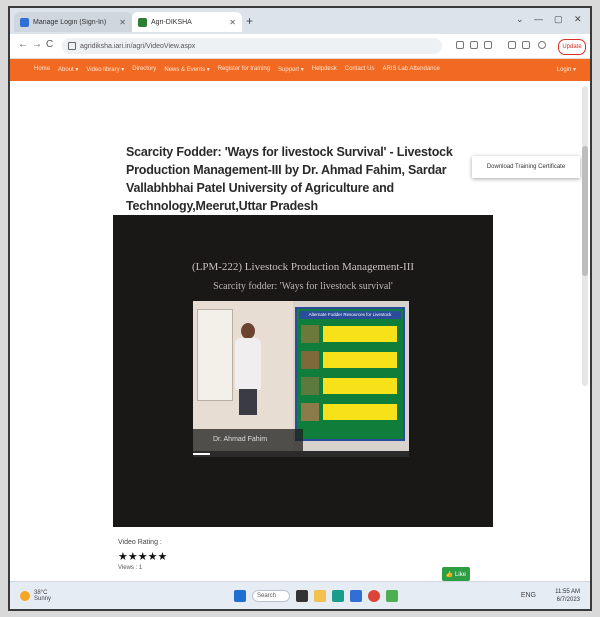 The image size is (600, 617). Describe the element at coordinates (374, 596) in the screenshot. I see `chrome-icon` at that location.